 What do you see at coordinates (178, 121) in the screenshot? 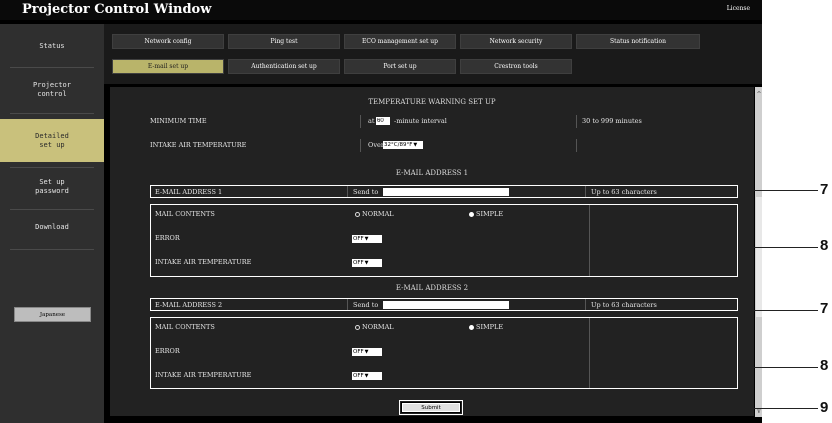
I see `minimum-time-label: MINIMUM TIME` at bounding box center [178, 121].